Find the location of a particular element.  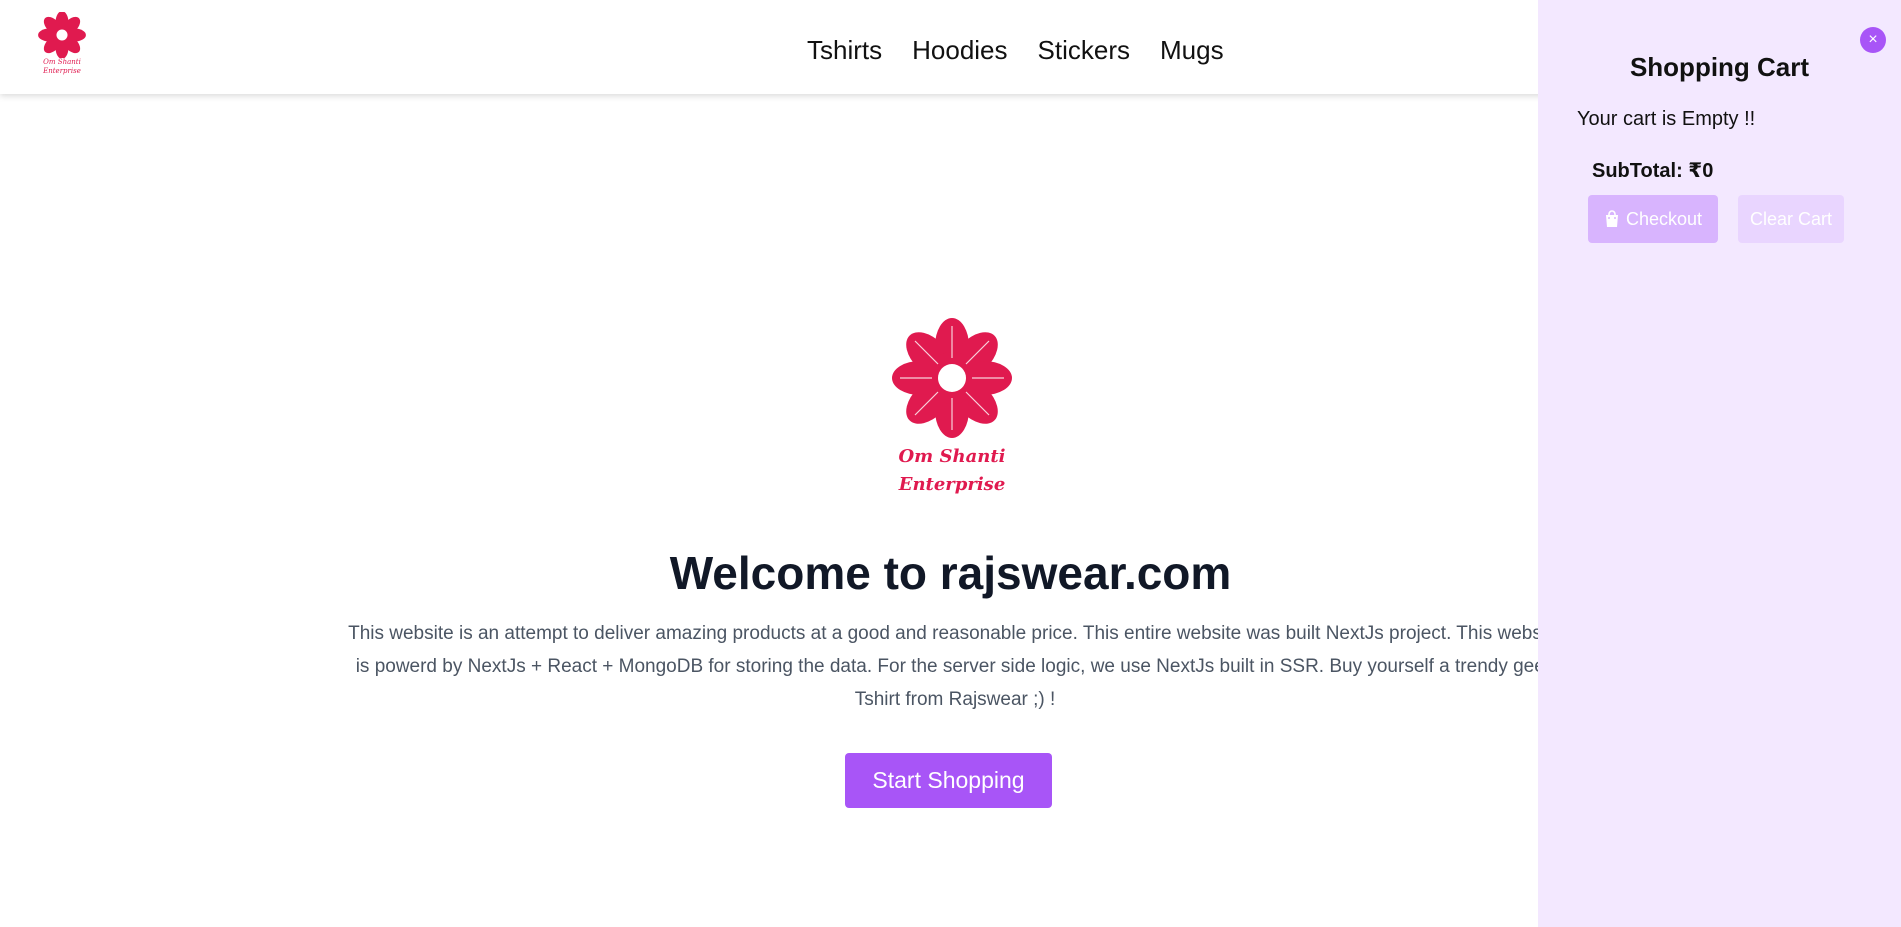

start-shopping-button: Start Shopping is located at coordinates (948, 780).